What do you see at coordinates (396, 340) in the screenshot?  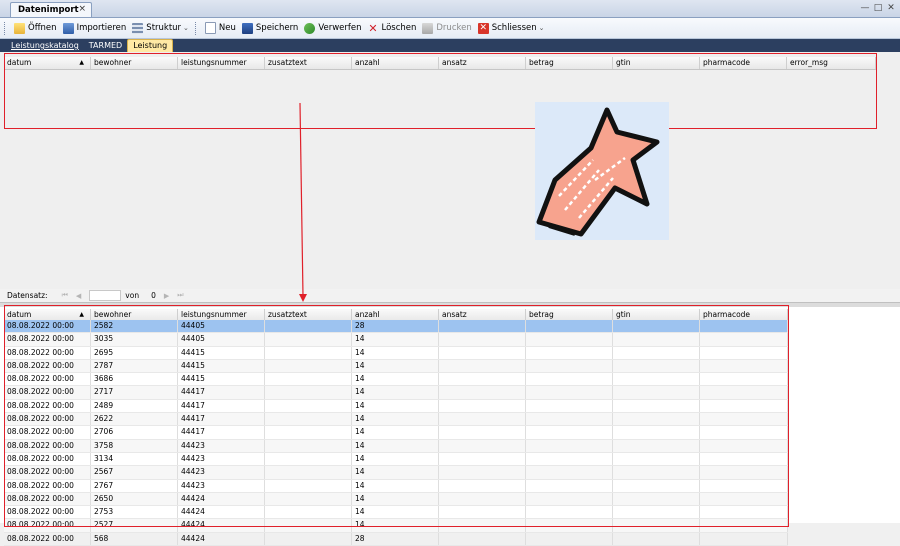 I see `table-row: 08.08.2022 00:00 3035 44405 14` at bounding box center [396, 340].